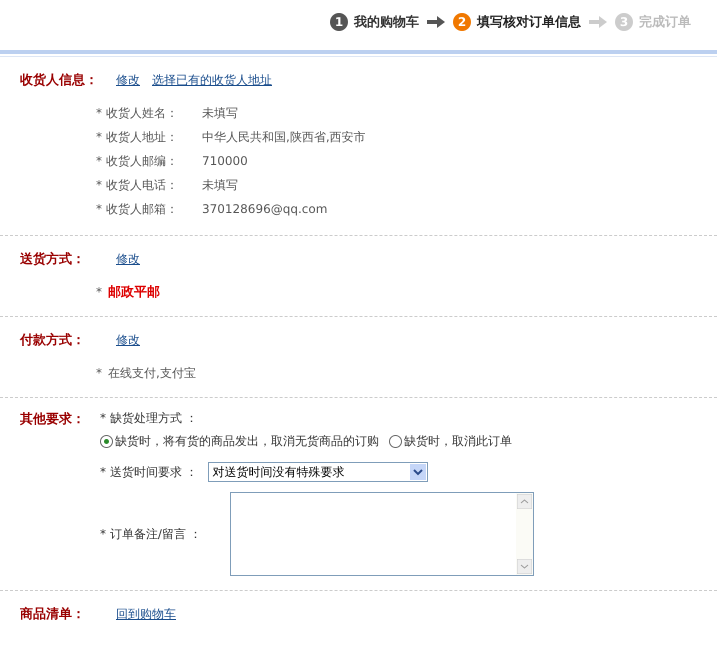  What do you see at coordinates (284, 137) in the screenshot?
I see `field-value: 中华人民共和国,陕西省,西安市` at bounding box center [284, 137].